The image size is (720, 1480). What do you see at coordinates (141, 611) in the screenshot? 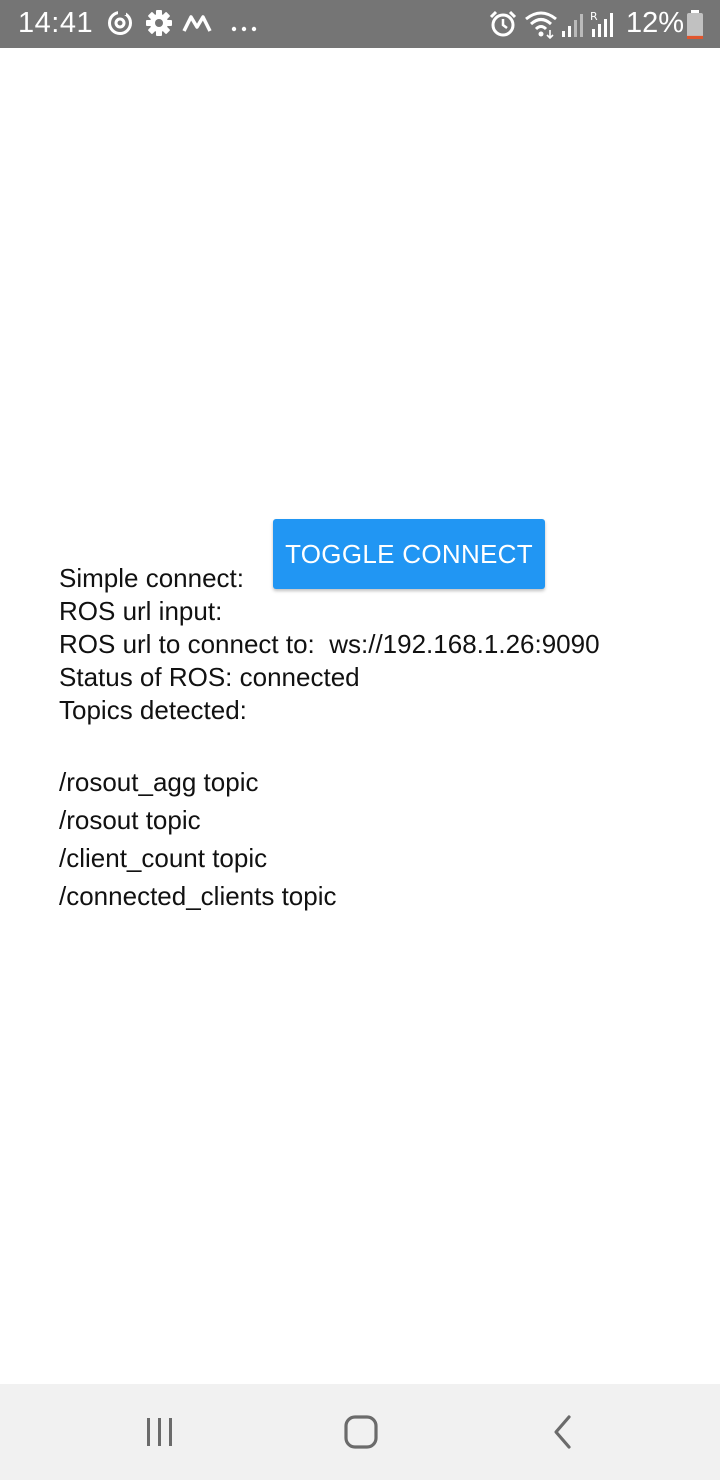
I see `ros-url-input-label: ROS url input:` at bounding box center [141, 611].